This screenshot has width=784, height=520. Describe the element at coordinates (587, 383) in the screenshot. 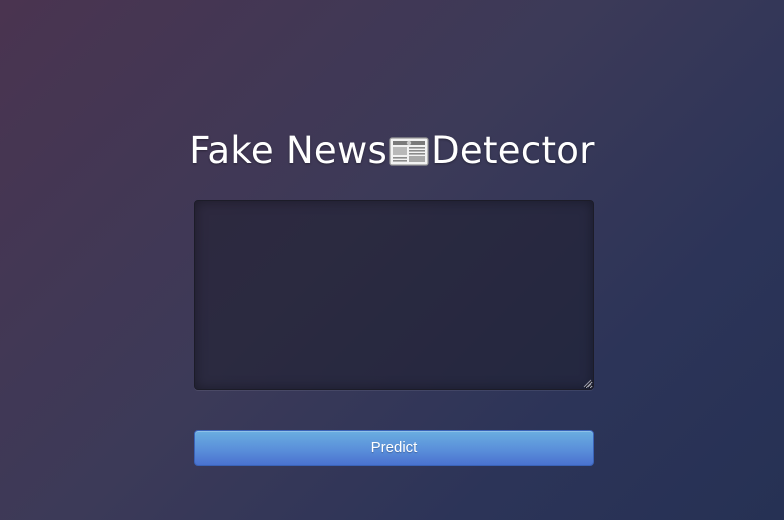

I see `resize-grip-icon` at that location.